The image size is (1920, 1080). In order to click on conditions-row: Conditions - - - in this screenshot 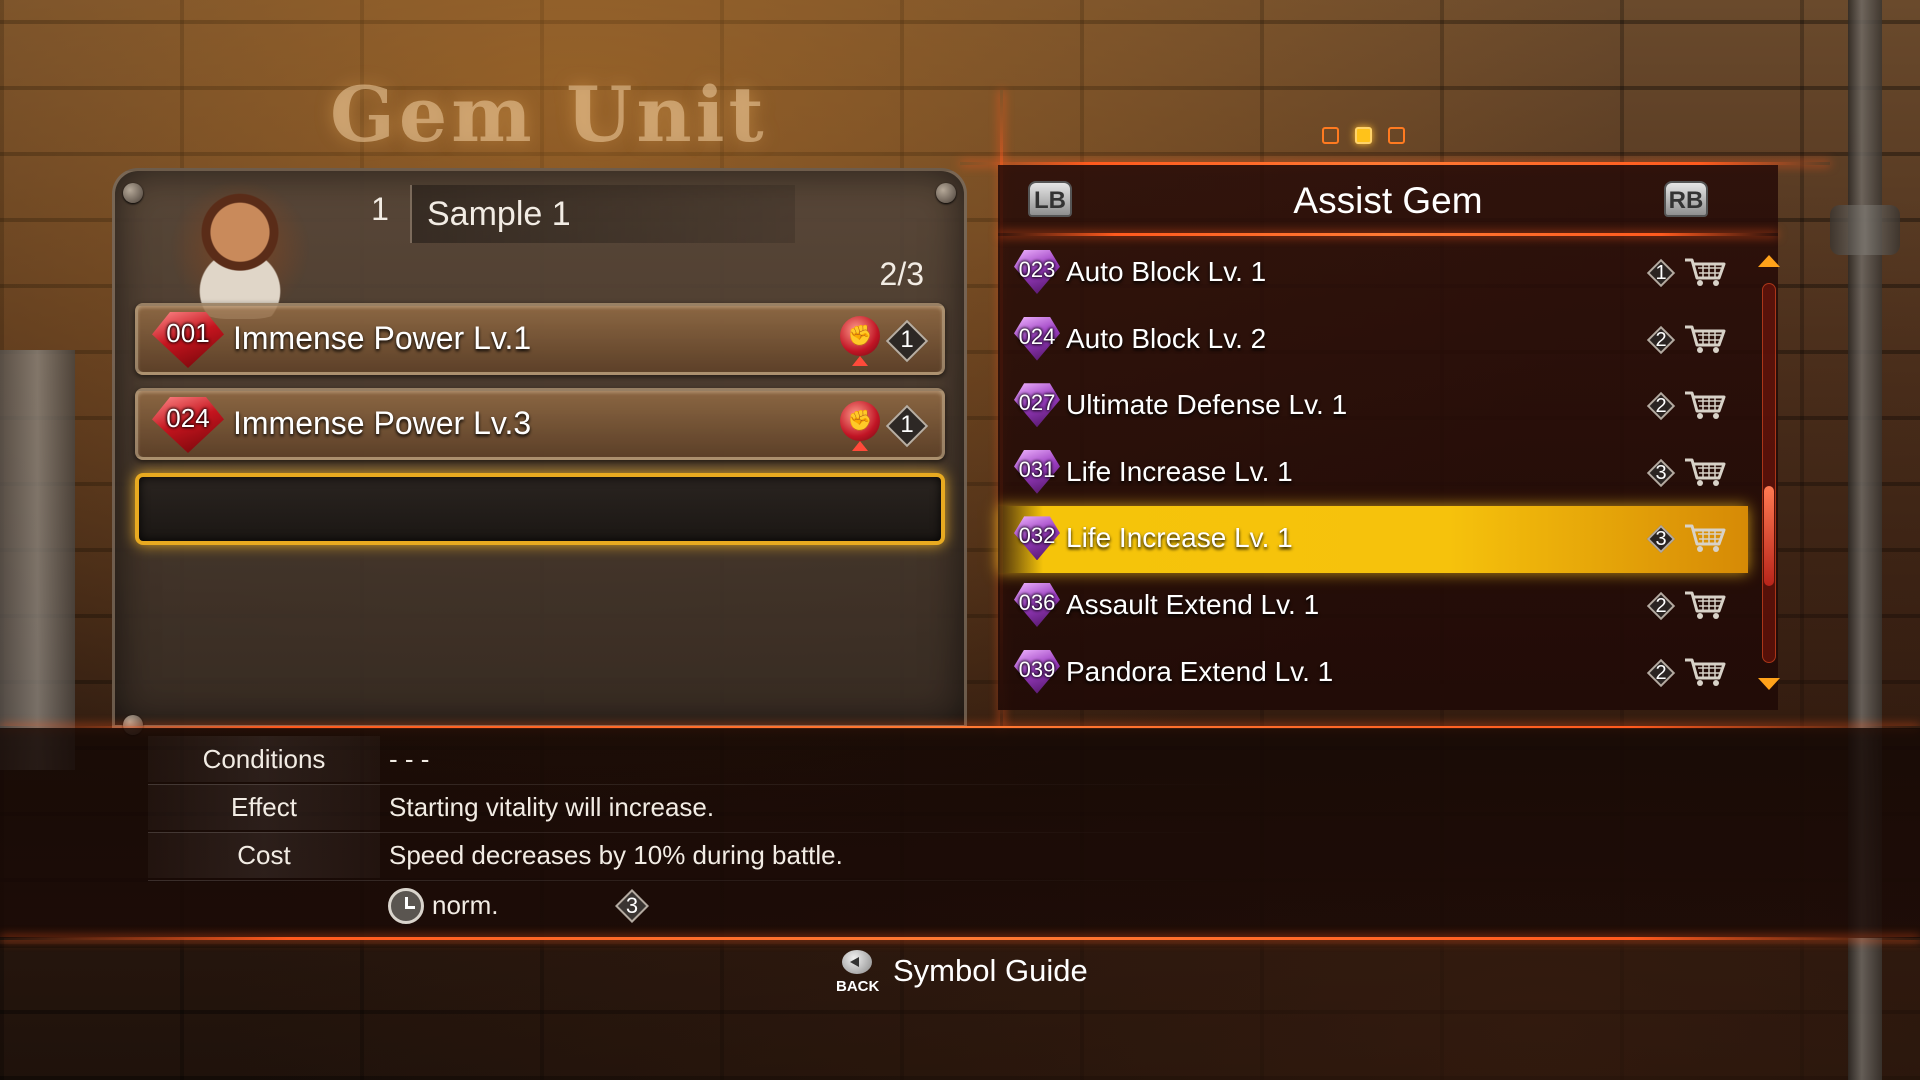, I will do `click(748, 759)`.